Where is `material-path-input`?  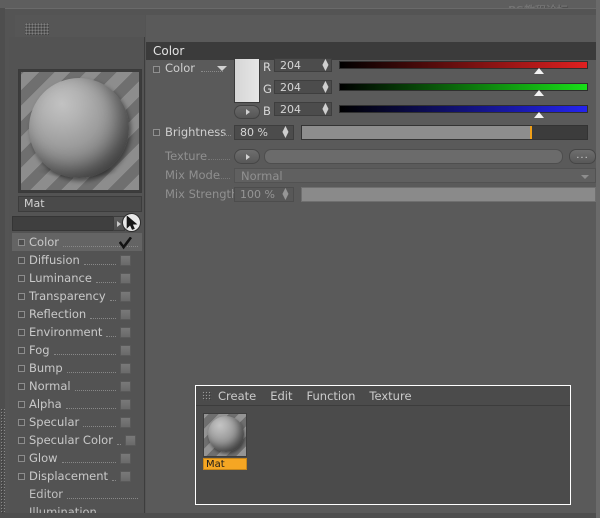 material-path-input is located at coordinates (63, 223).